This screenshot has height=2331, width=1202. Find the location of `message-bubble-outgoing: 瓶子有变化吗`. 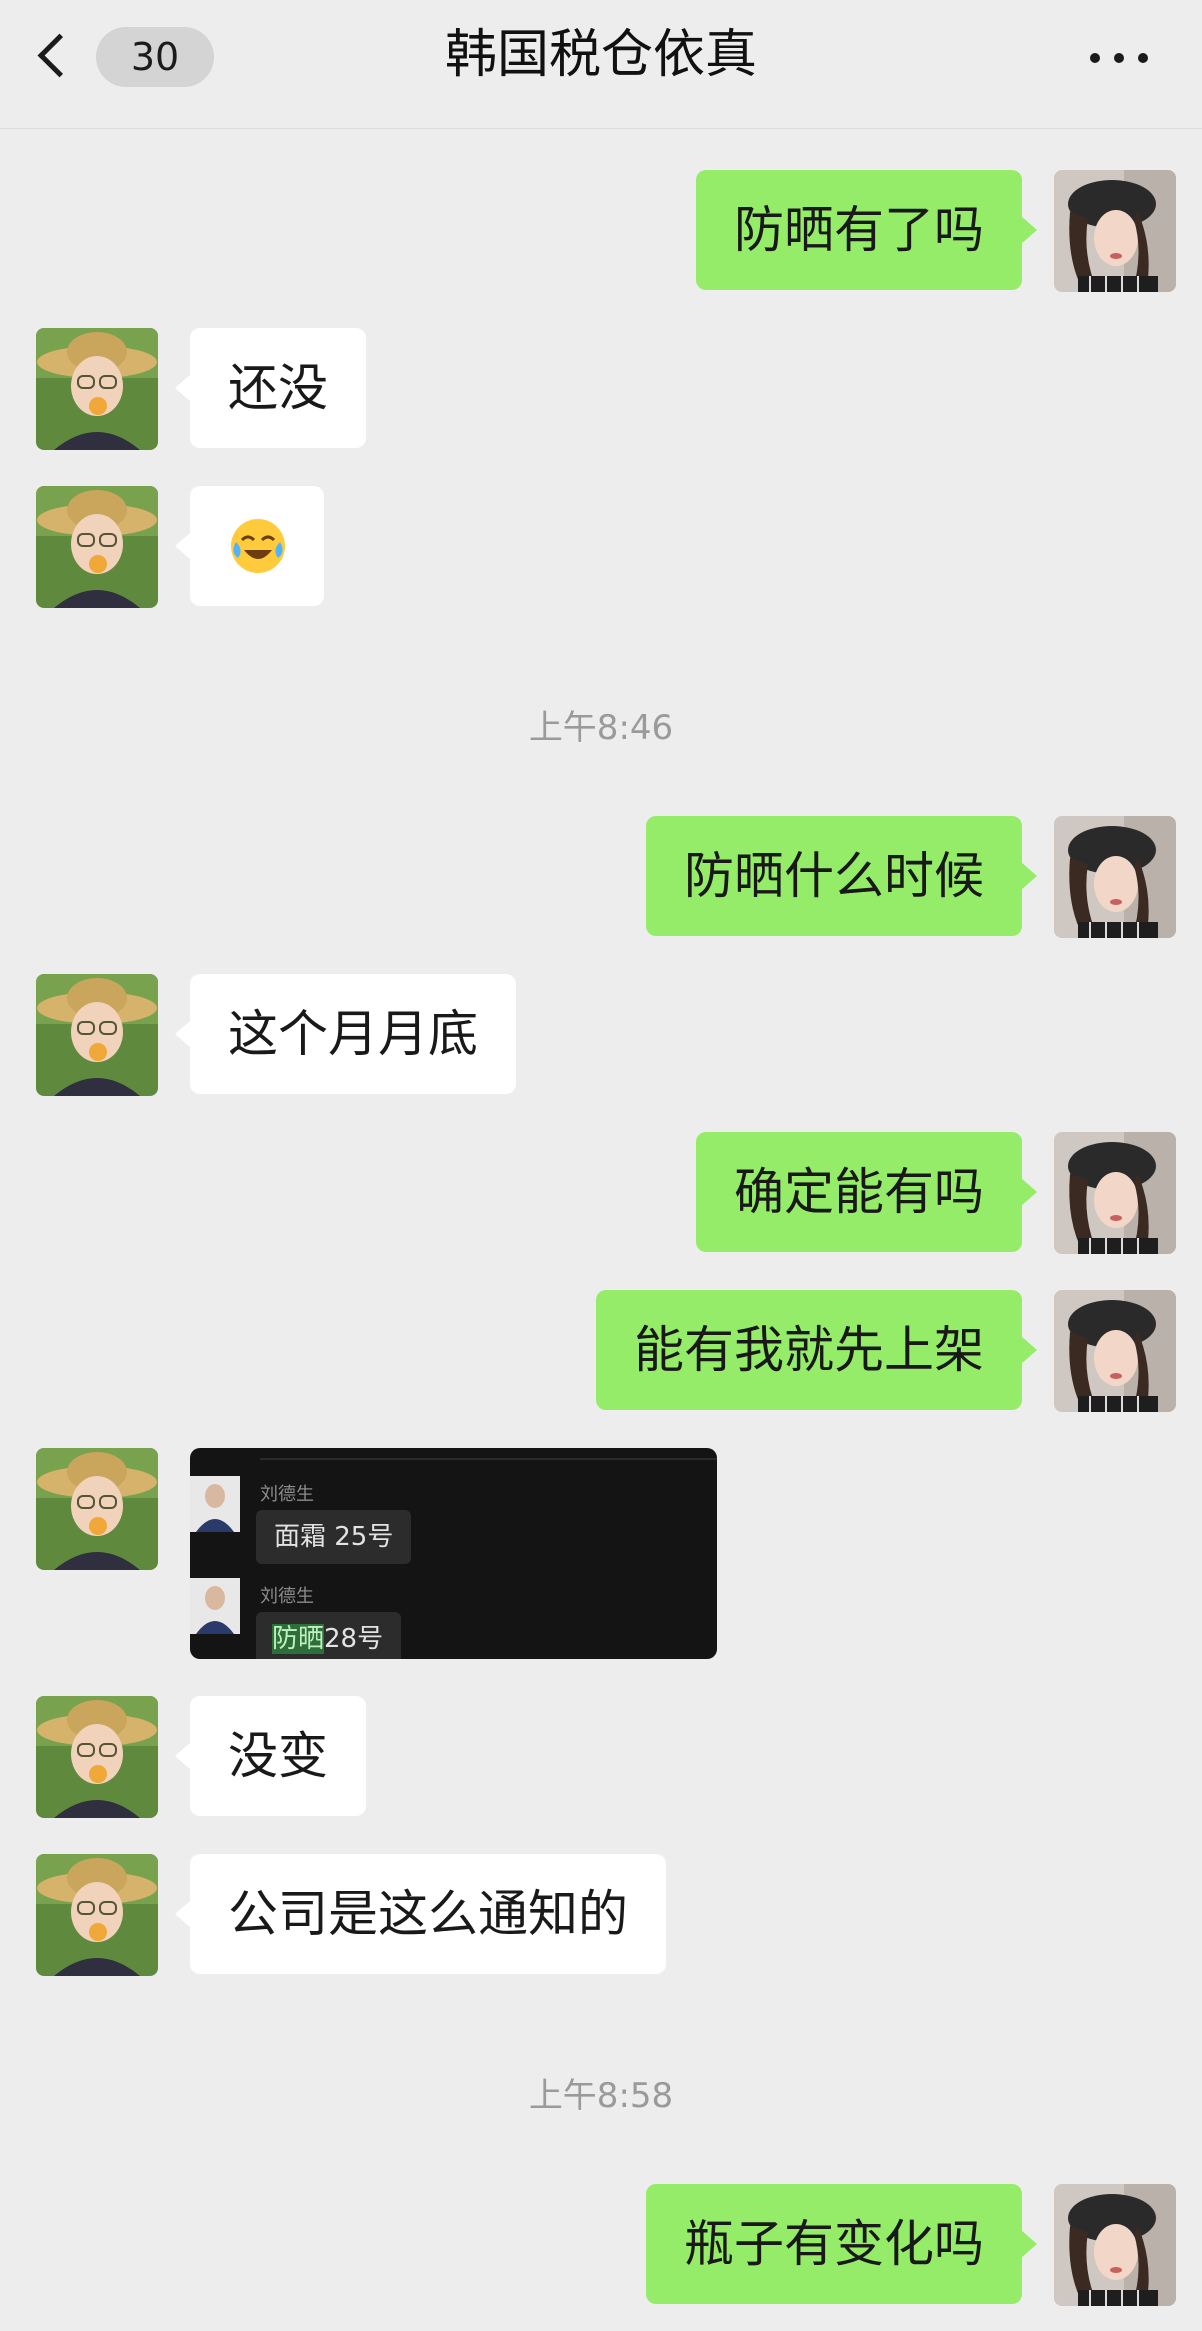

message-bubble-outgoing: 瓶子有变化吗 is located at coordinates (841, 2244).